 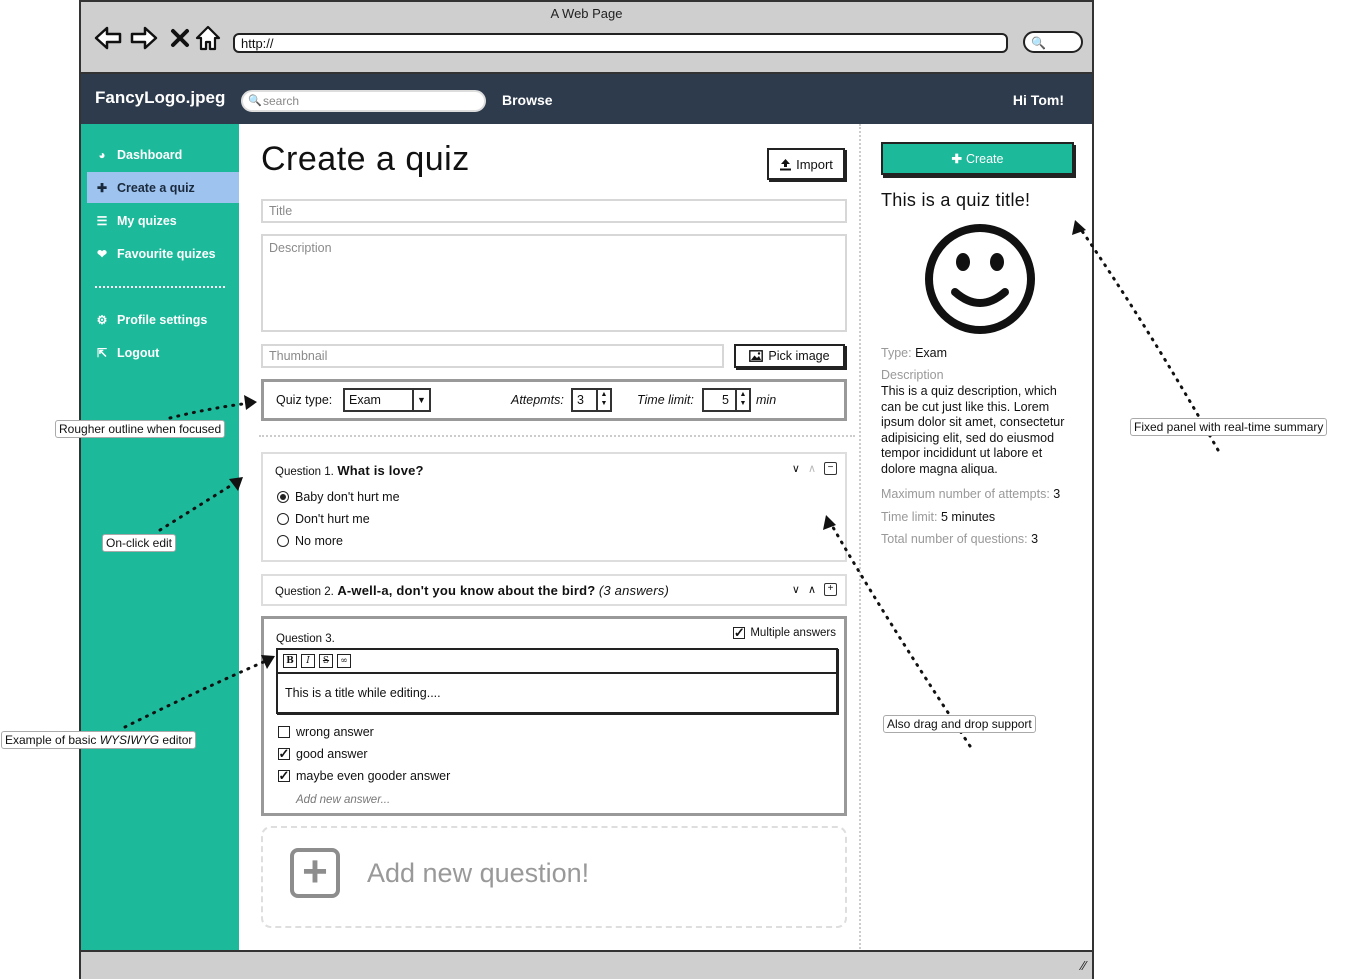 What do you see at coordinates (1229, 427) in the screenshot?
I see `annotation-fixed-panel: Fixed panel with real-time summary` at bounding box center [1229, 427].